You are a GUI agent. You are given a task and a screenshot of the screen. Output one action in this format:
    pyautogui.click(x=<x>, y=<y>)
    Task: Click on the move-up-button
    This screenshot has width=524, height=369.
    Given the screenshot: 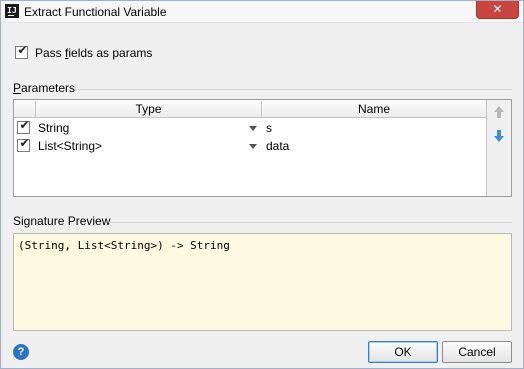 What is the action you would take?
    pyautogui.click(x=499, y=112)
    